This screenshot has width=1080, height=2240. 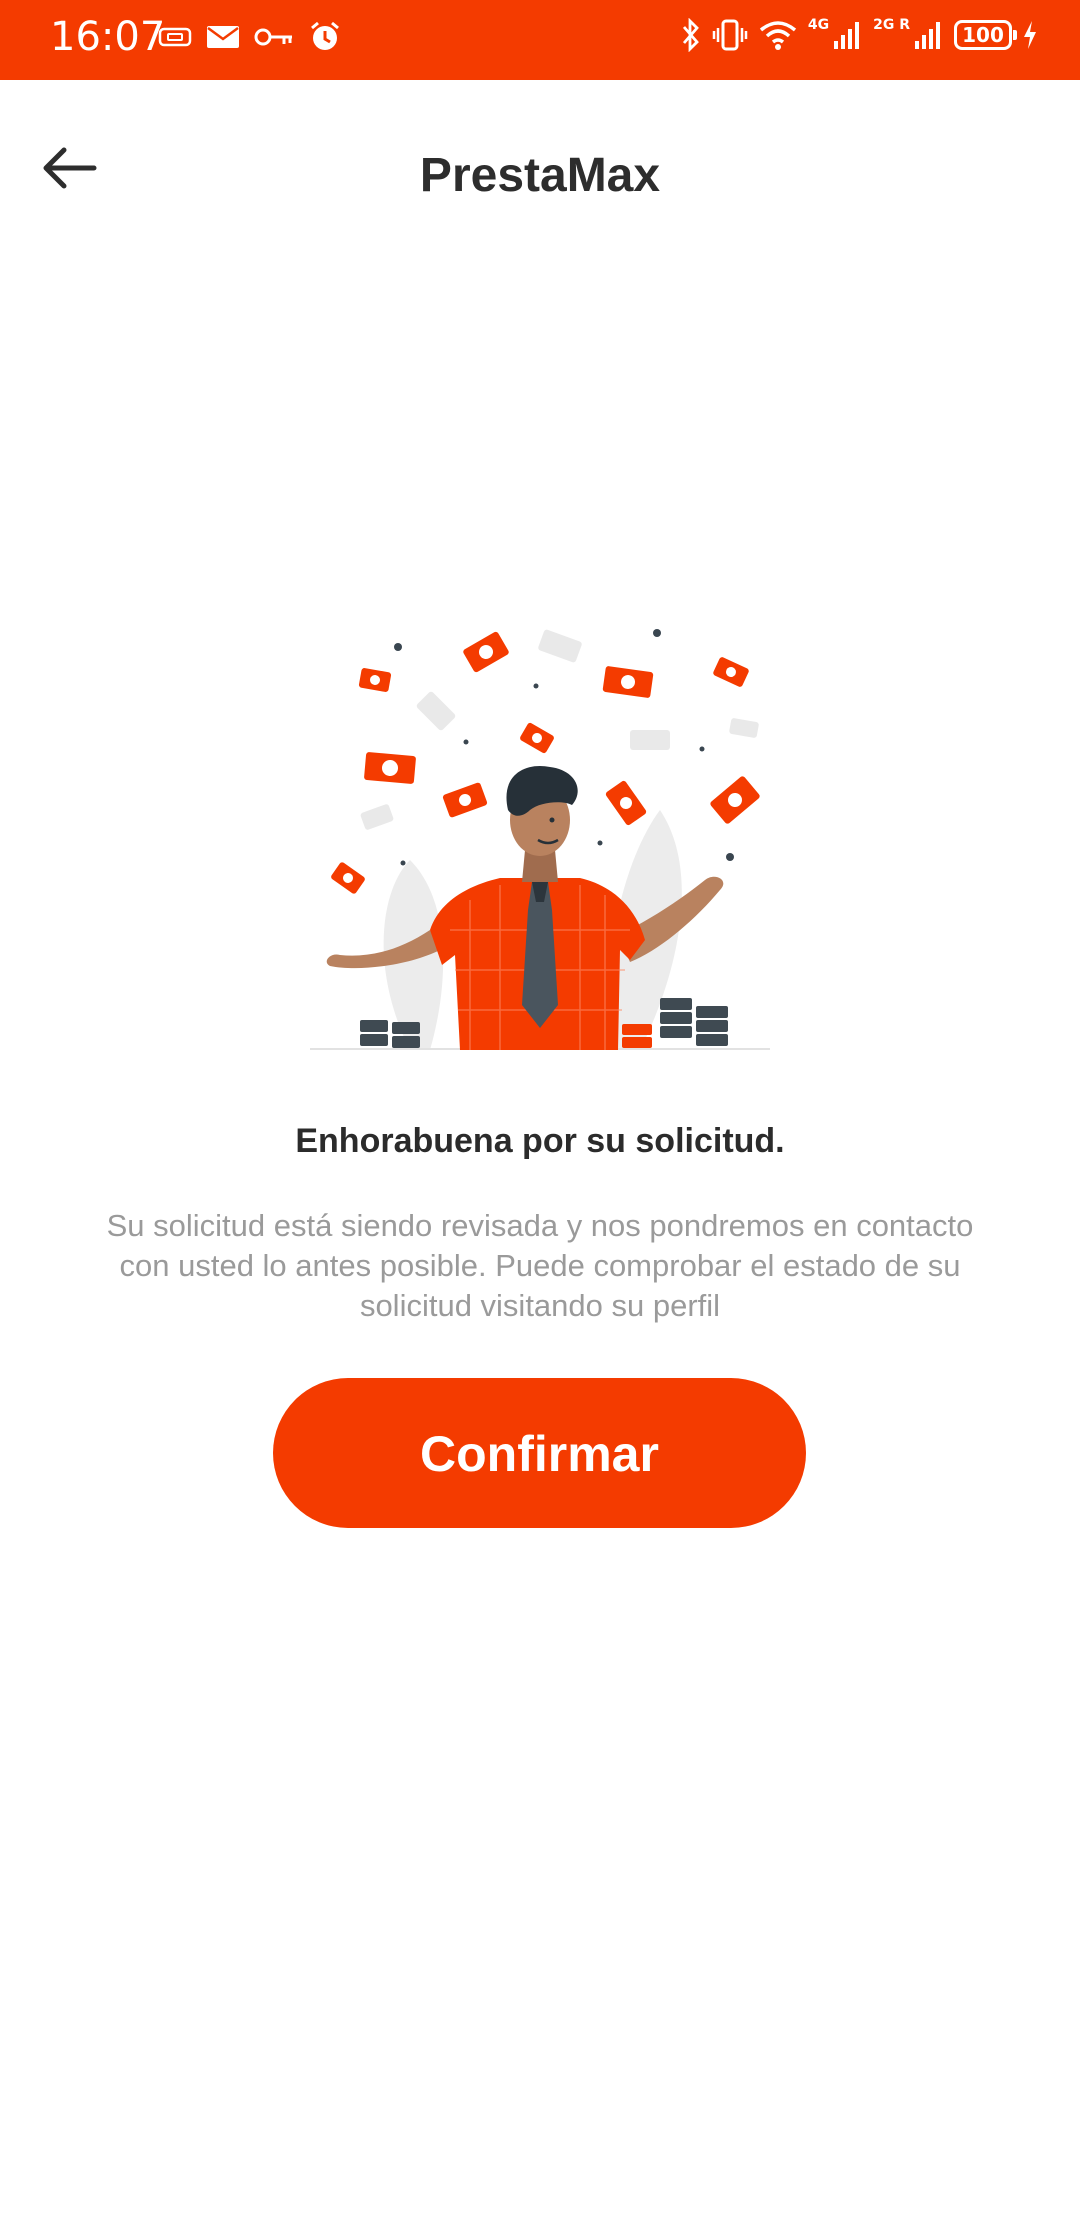 I want to click on vibrate-icon, so click(x=730, y=35).